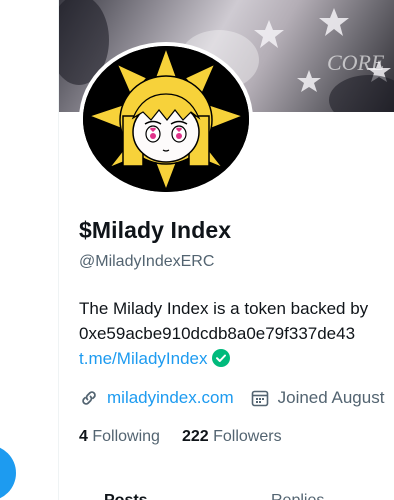  I want to click on link-icon, so click(89, 398).